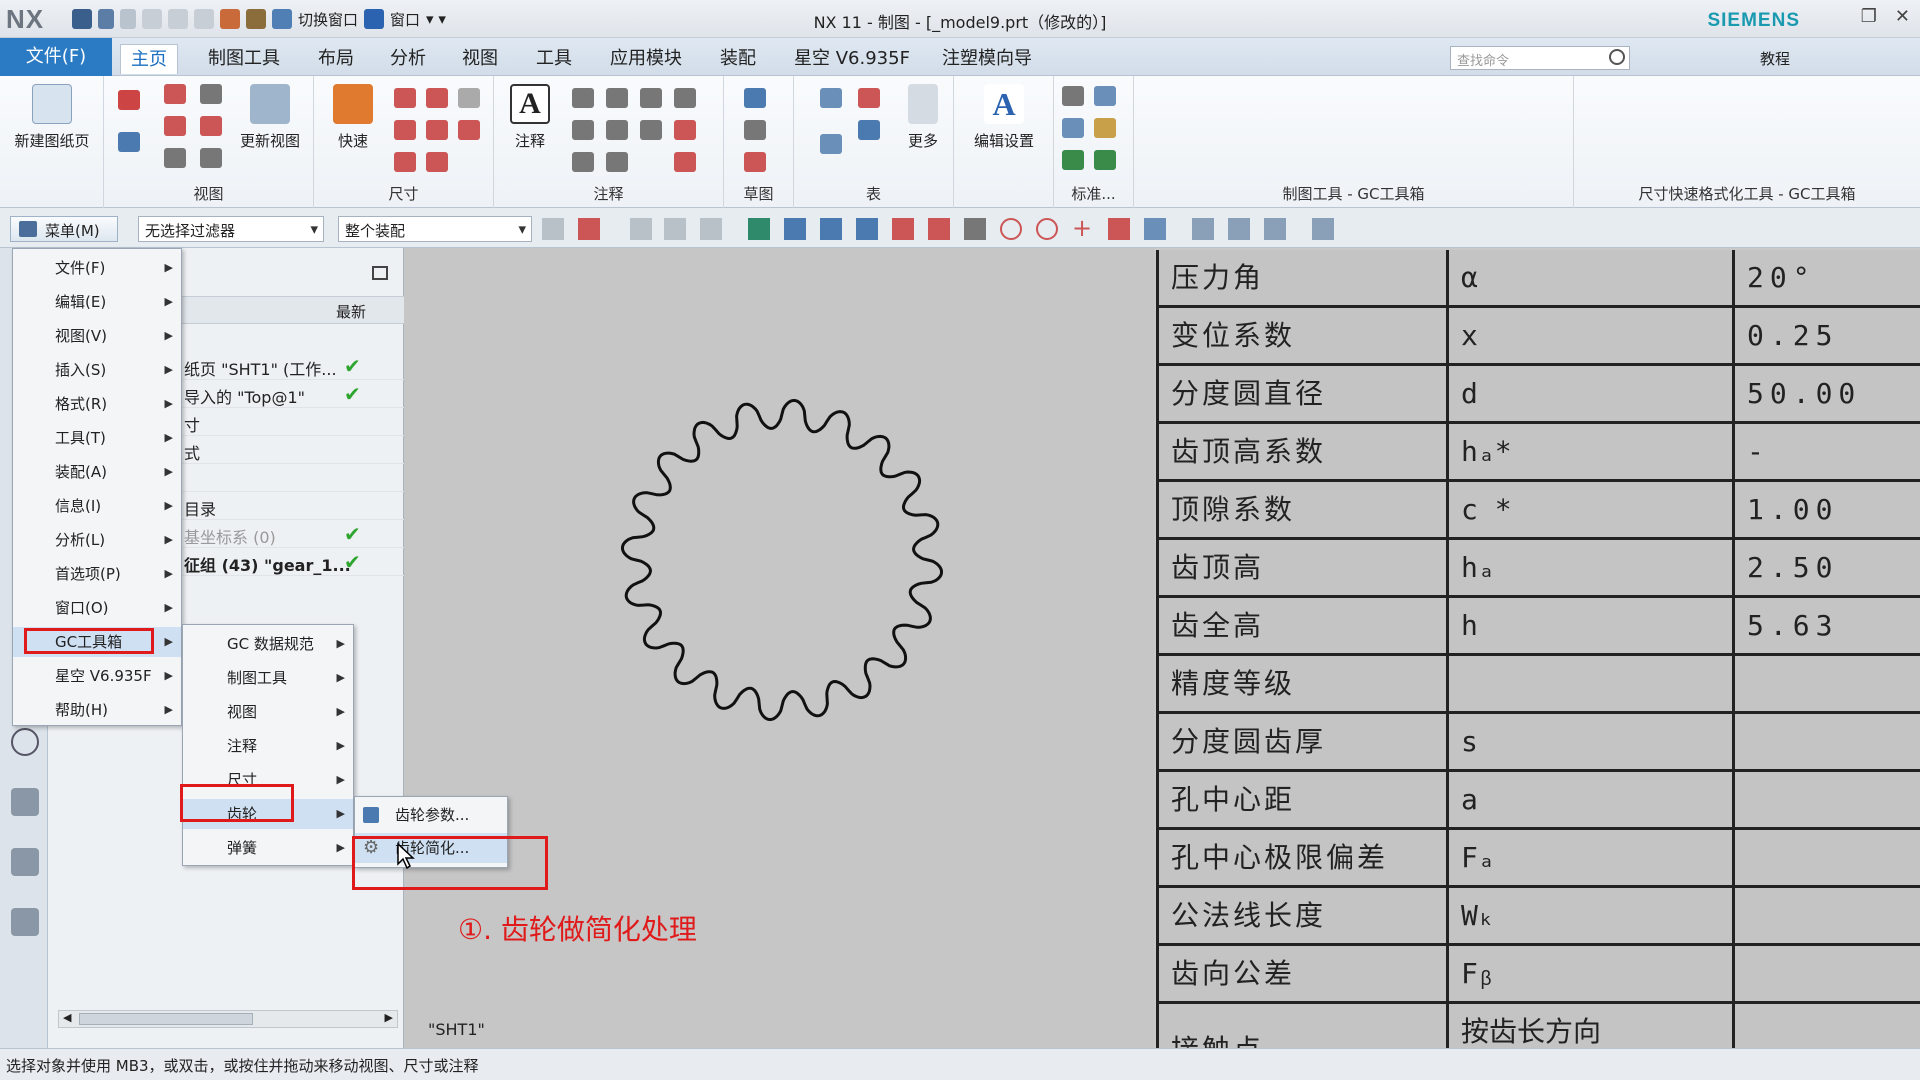 The image size is (1920, 1080). What do you see at coordinates (97, 608) in the screenshot?
I see `menu-item-window: 窗口(O) ▶` at bounding box center [97, 608].